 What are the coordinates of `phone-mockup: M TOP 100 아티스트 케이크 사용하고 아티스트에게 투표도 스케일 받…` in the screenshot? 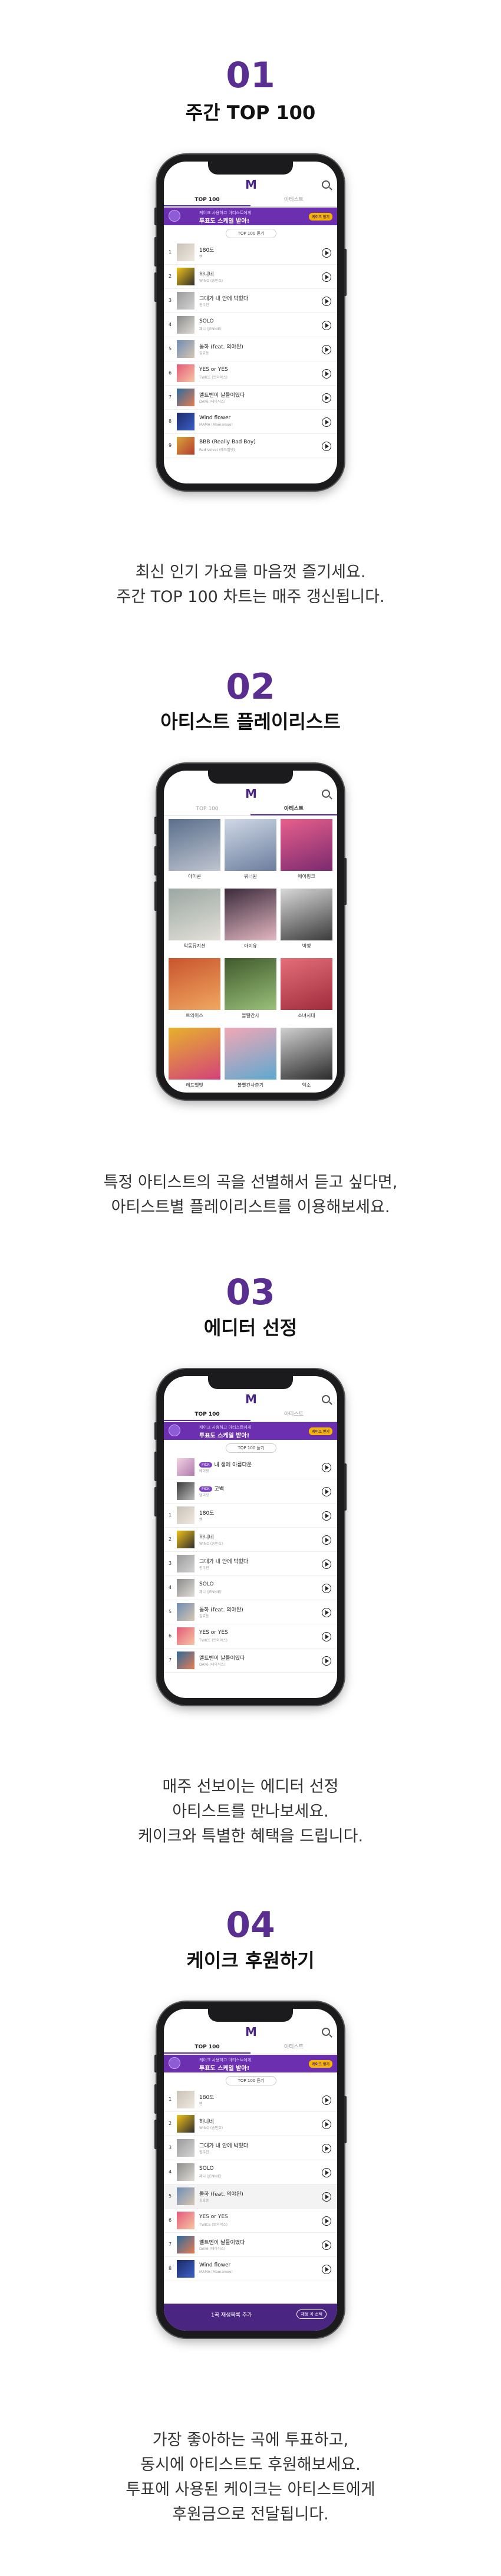 It's located at (250, 2170).